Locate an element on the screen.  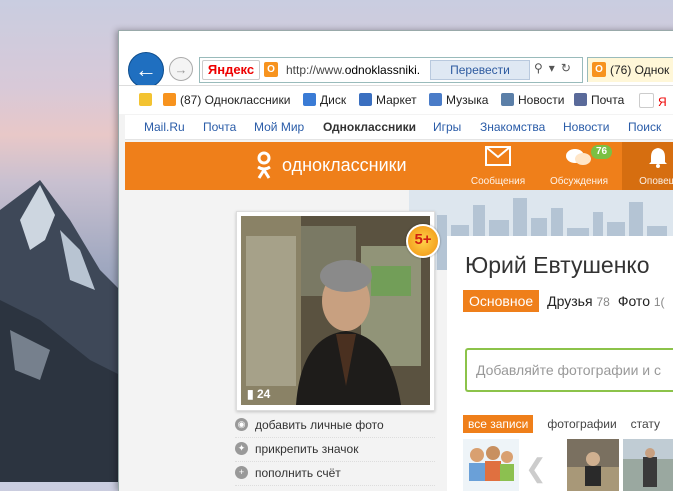
profile-photo: ▮ 24 is located at coordinates (335, 310).